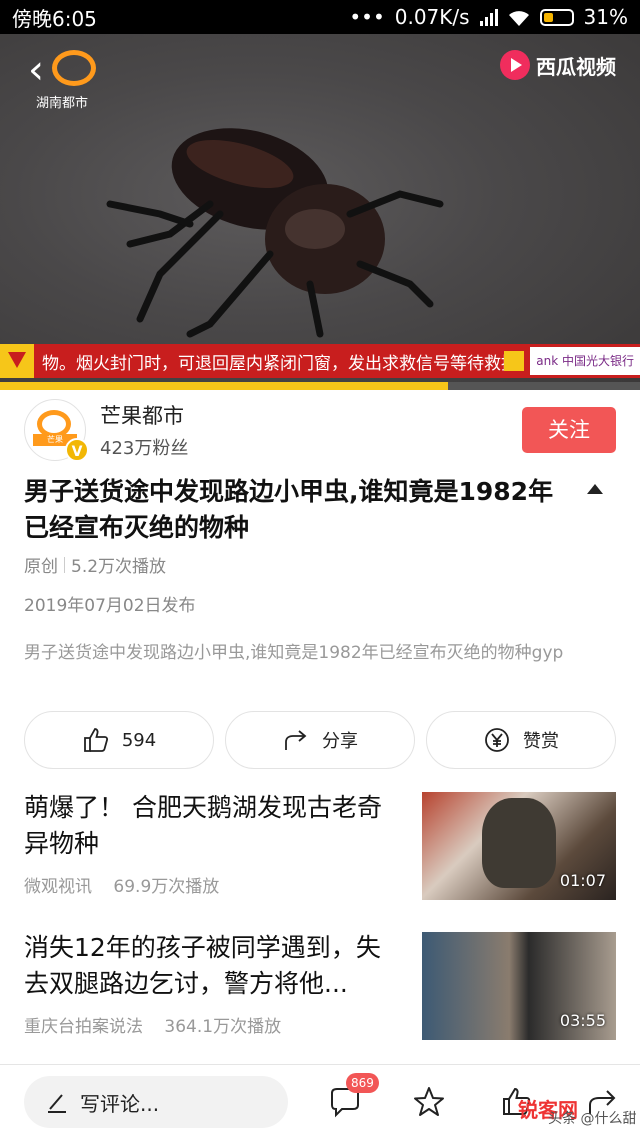  I want to click on notification-dots: •••, so click(367, 17).